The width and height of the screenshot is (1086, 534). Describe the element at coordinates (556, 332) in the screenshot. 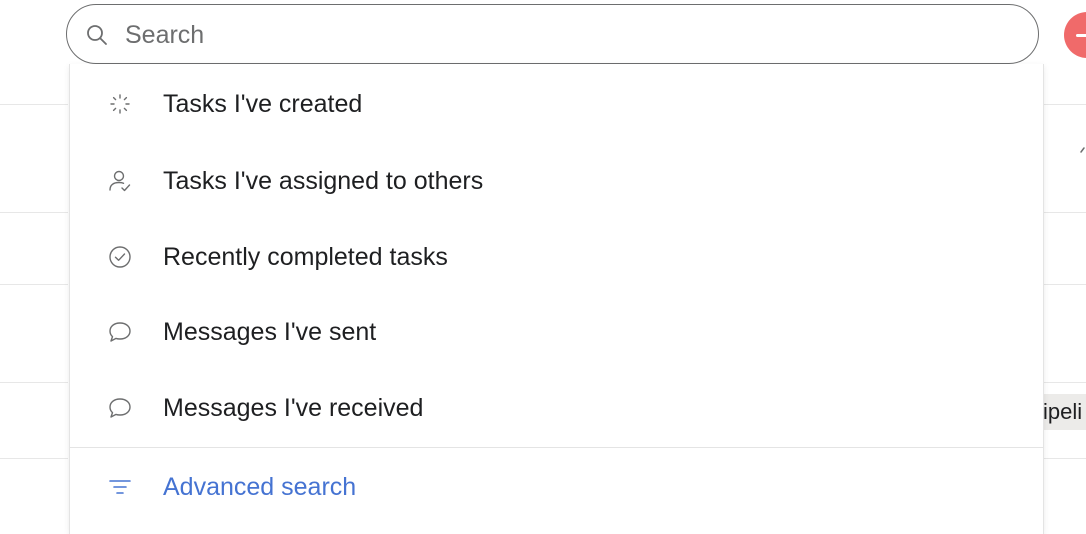

I see `menu-item-messages-sent: Messages I've sent` at that location.